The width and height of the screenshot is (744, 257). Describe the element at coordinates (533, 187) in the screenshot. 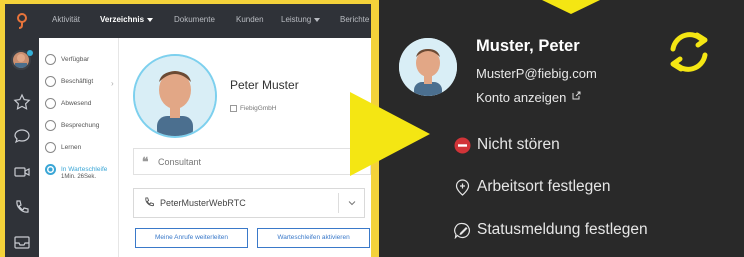

I see `menu-item-set-work-location: Arbeitsort festlegen` at that location.